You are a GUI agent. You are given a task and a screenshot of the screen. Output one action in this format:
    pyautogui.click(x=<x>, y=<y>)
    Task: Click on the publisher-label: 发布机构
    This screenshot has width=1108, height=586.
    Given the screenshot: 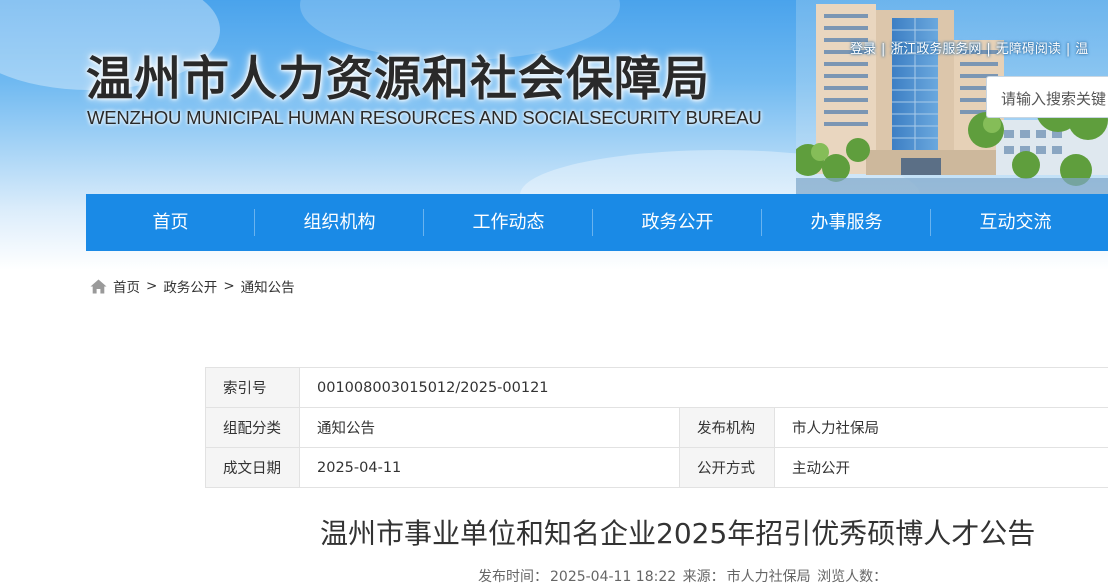 What is the action you would take?
    pyautogui.click(x=727, y=428)
    